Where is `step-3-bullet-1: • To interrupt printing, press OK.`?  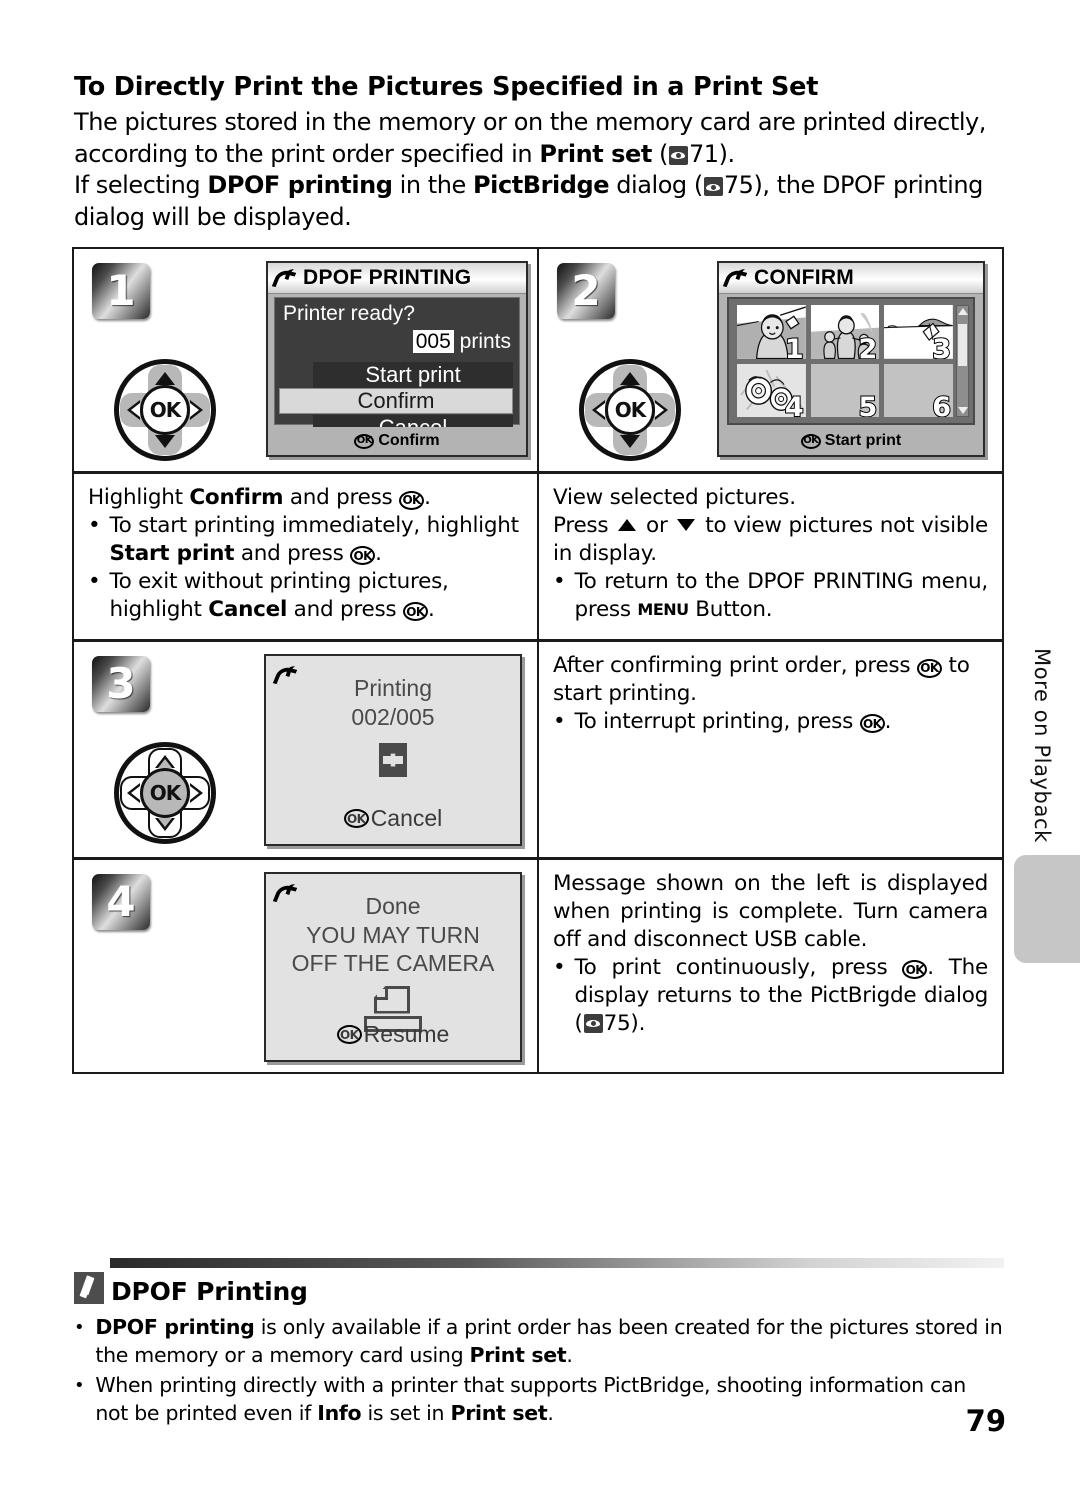 step-3-bullet-1: • To interrupt printing, press OK. is located at coordinates (770, 722).